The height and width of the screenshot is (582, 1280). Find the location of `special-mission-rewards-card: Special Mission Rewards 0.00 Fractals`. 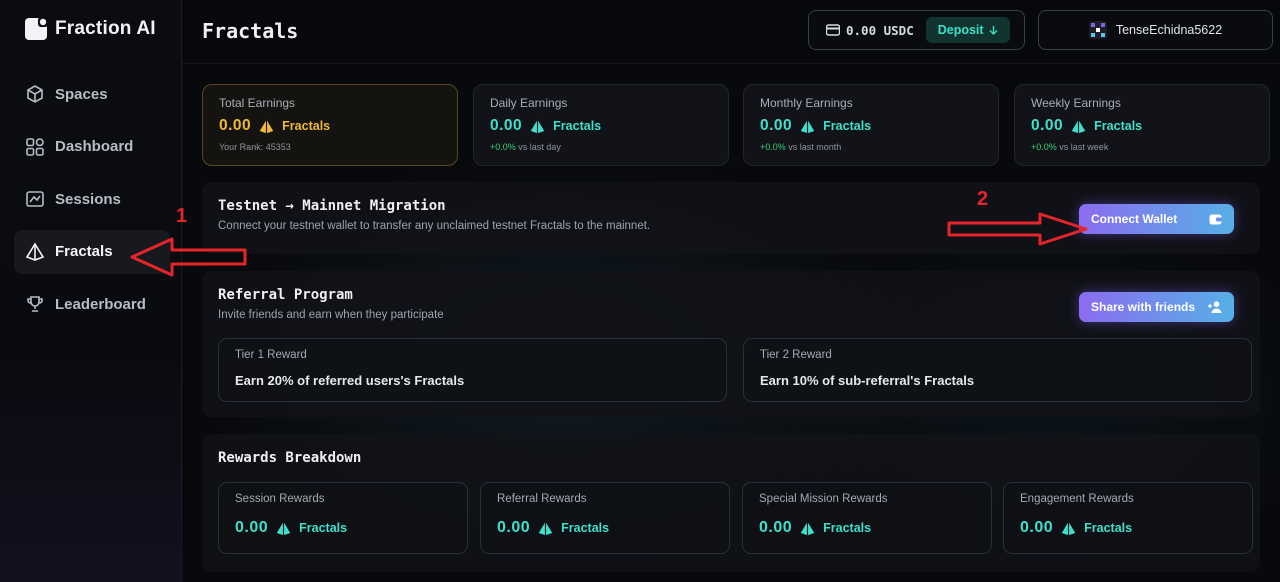

special-mission-rewards-card: Special Mission Rewards 0.00 Fractals is located at coordinates (867, 518).